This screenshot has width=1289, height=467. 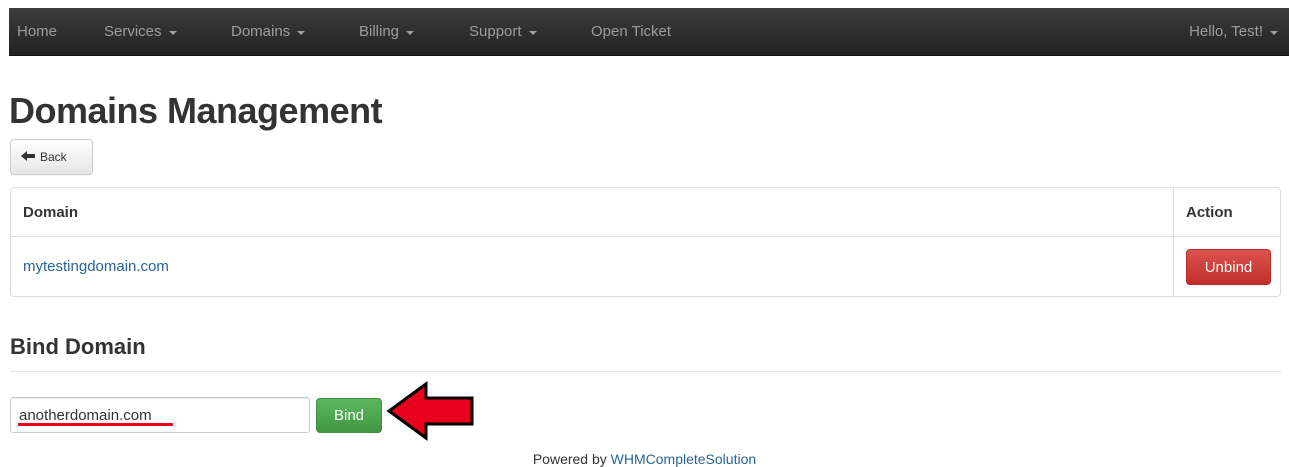 I want to click on nav-item-billing-label: Billing, so click(x=379, y=31).